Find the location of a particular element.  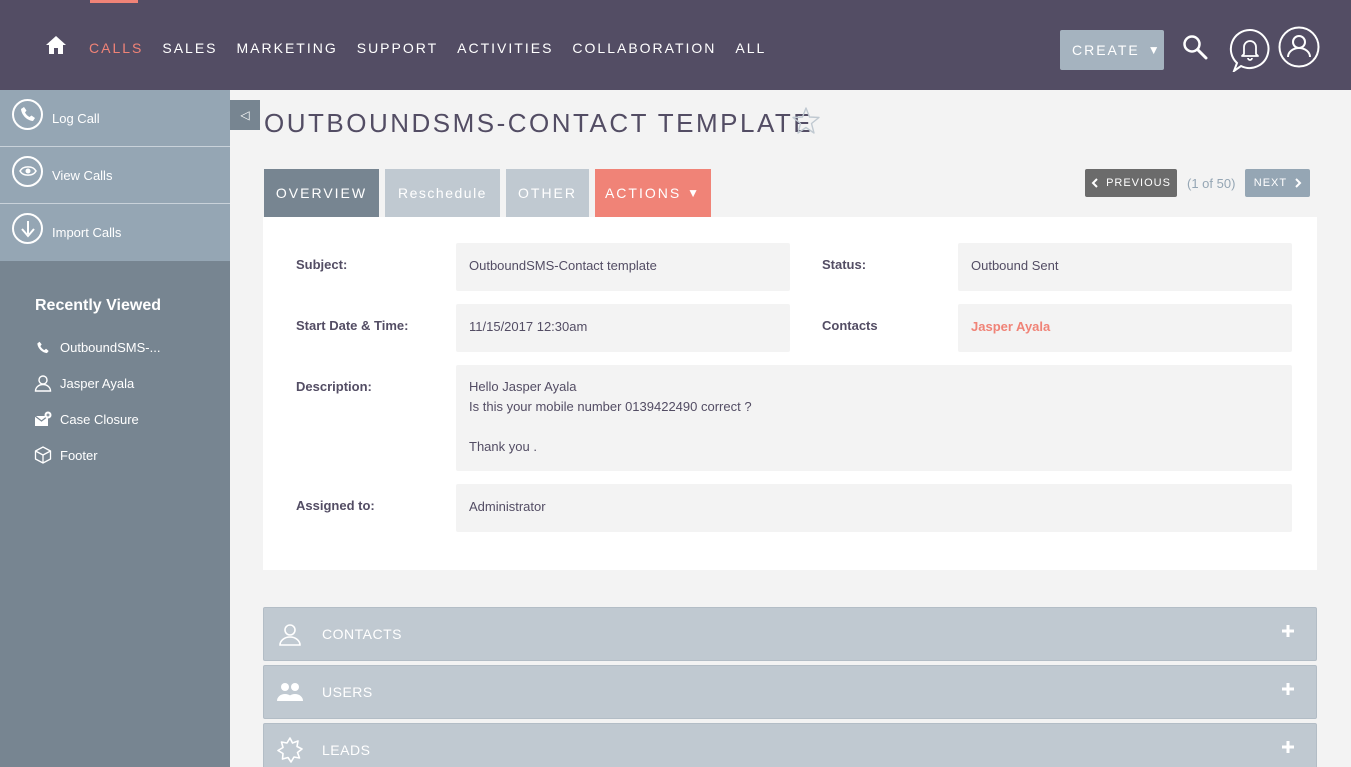

recent-item-label: Case Closure is located at coordinates (99, 419).